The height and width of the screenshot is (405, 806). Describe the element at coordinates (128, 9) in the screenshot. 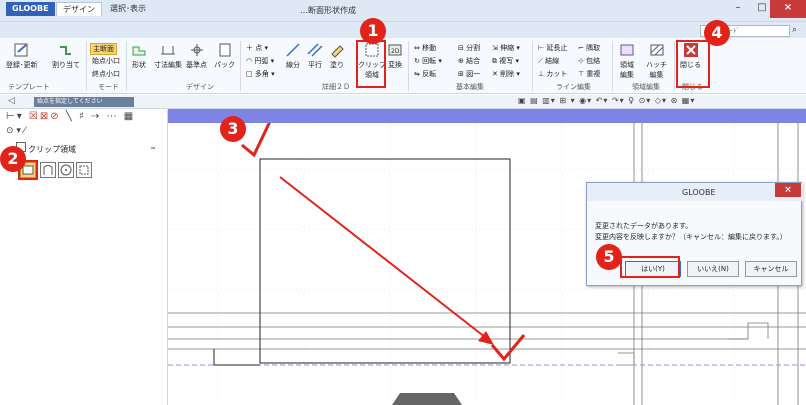

I see `tab-view: 選択･表示` at that location.